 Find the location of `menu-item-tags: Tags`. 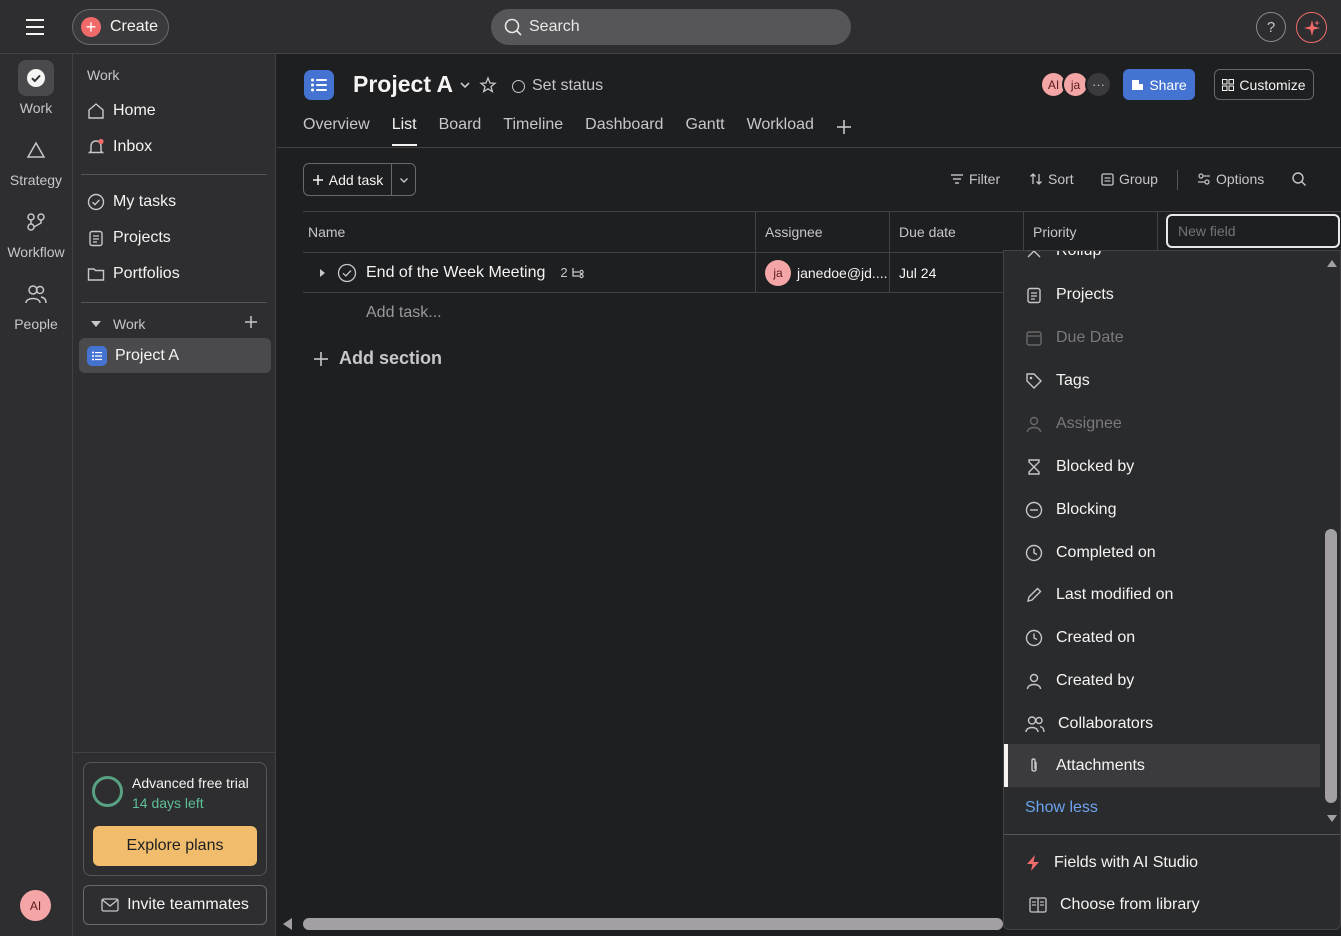

menu-item-tags: Tags is located at coordinates (1162, 380).